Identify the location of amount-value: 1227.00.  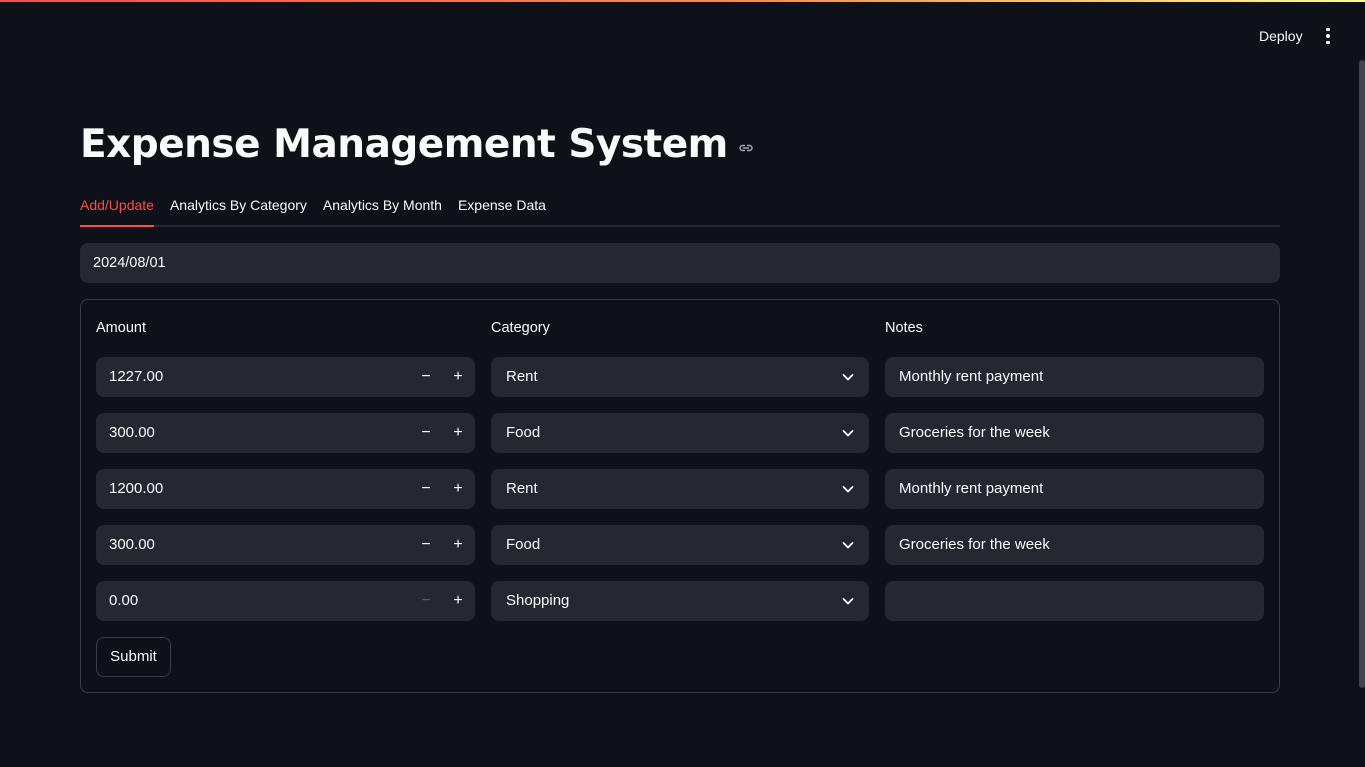
(136, 376).